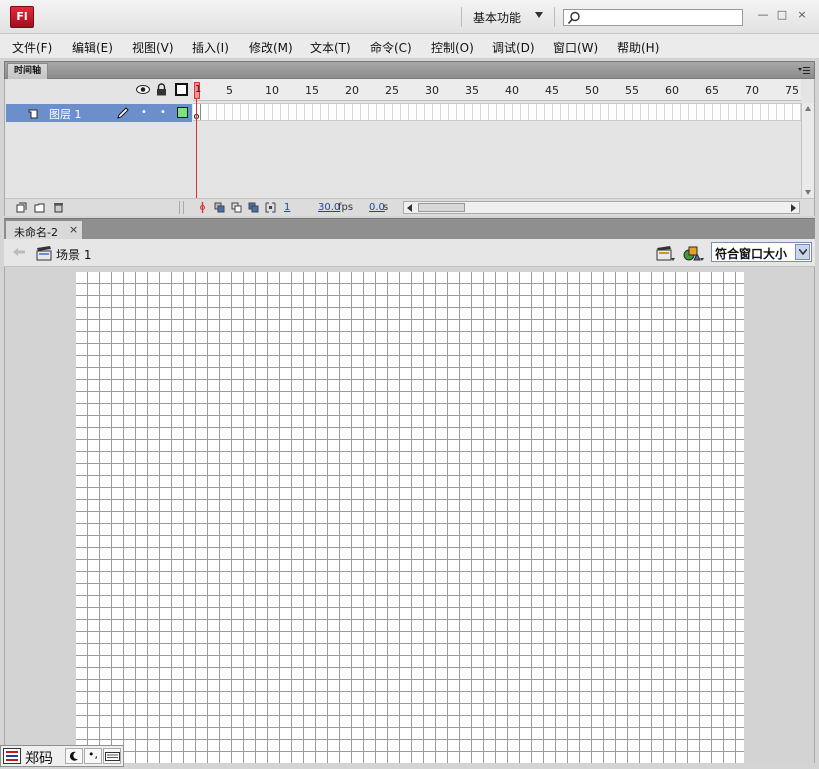 This screenshot has width=819, height=769. What do you see at coordinates (21, 207) in the screenshot?
I see `new-layer-icon` at bounding box center [21, 207].